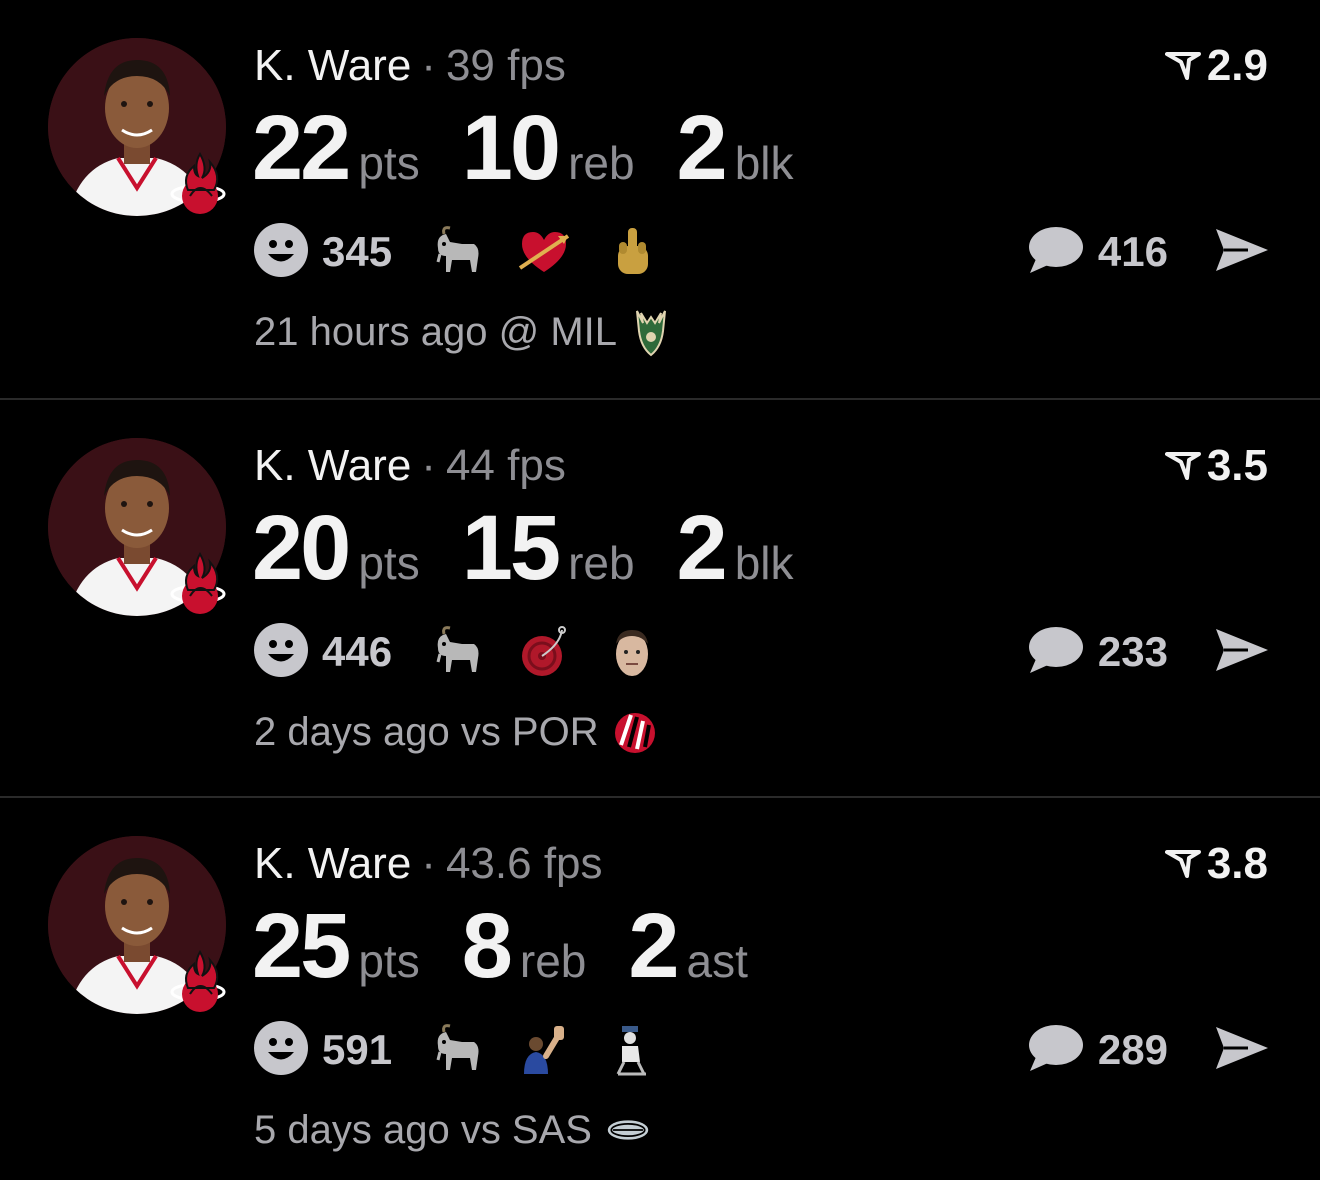 This screenshot has height=1180, width=1320. What do you see at coordinates (1237, 65) in the screenshot?
I see `rating-value: 2.9` at bounding box center [1237, 65].